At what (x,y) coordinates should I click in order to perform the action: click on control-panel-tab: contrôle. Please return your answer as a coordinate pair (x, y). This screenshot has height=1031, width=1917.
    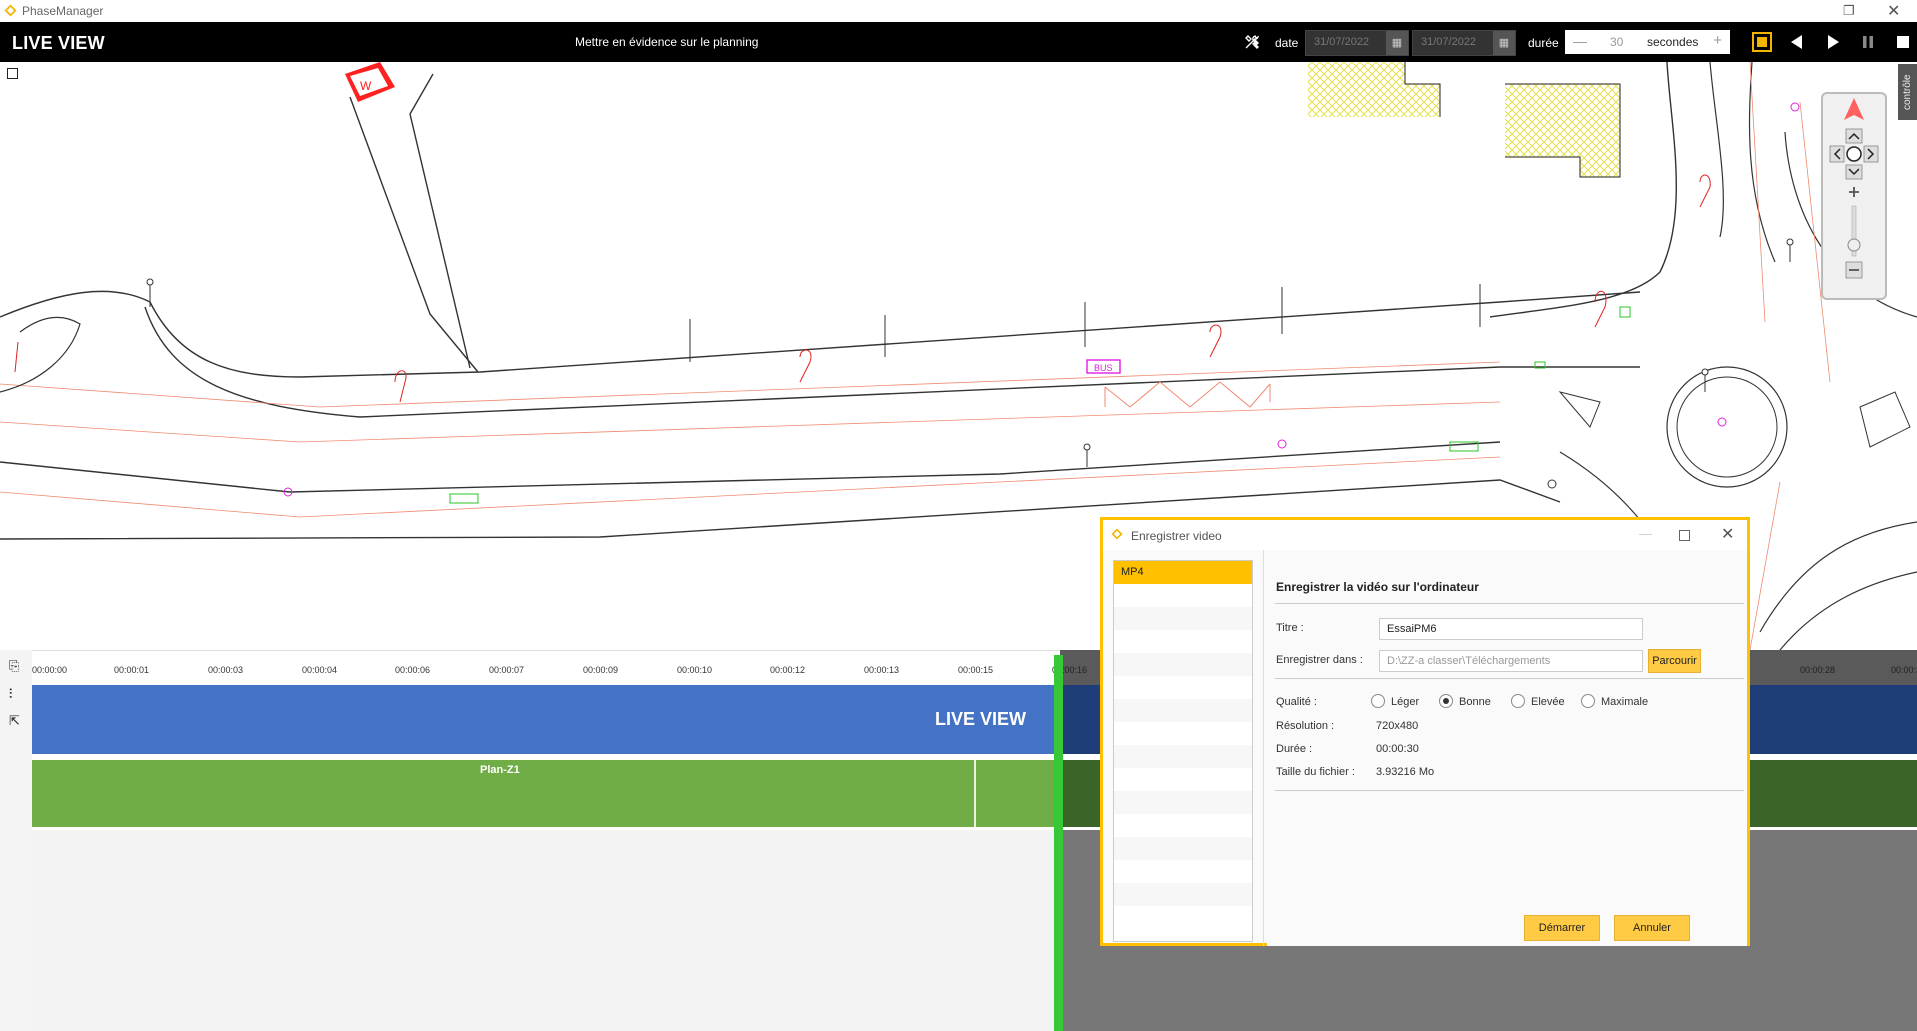
    Looking at the image, I should click on (1907, 92).